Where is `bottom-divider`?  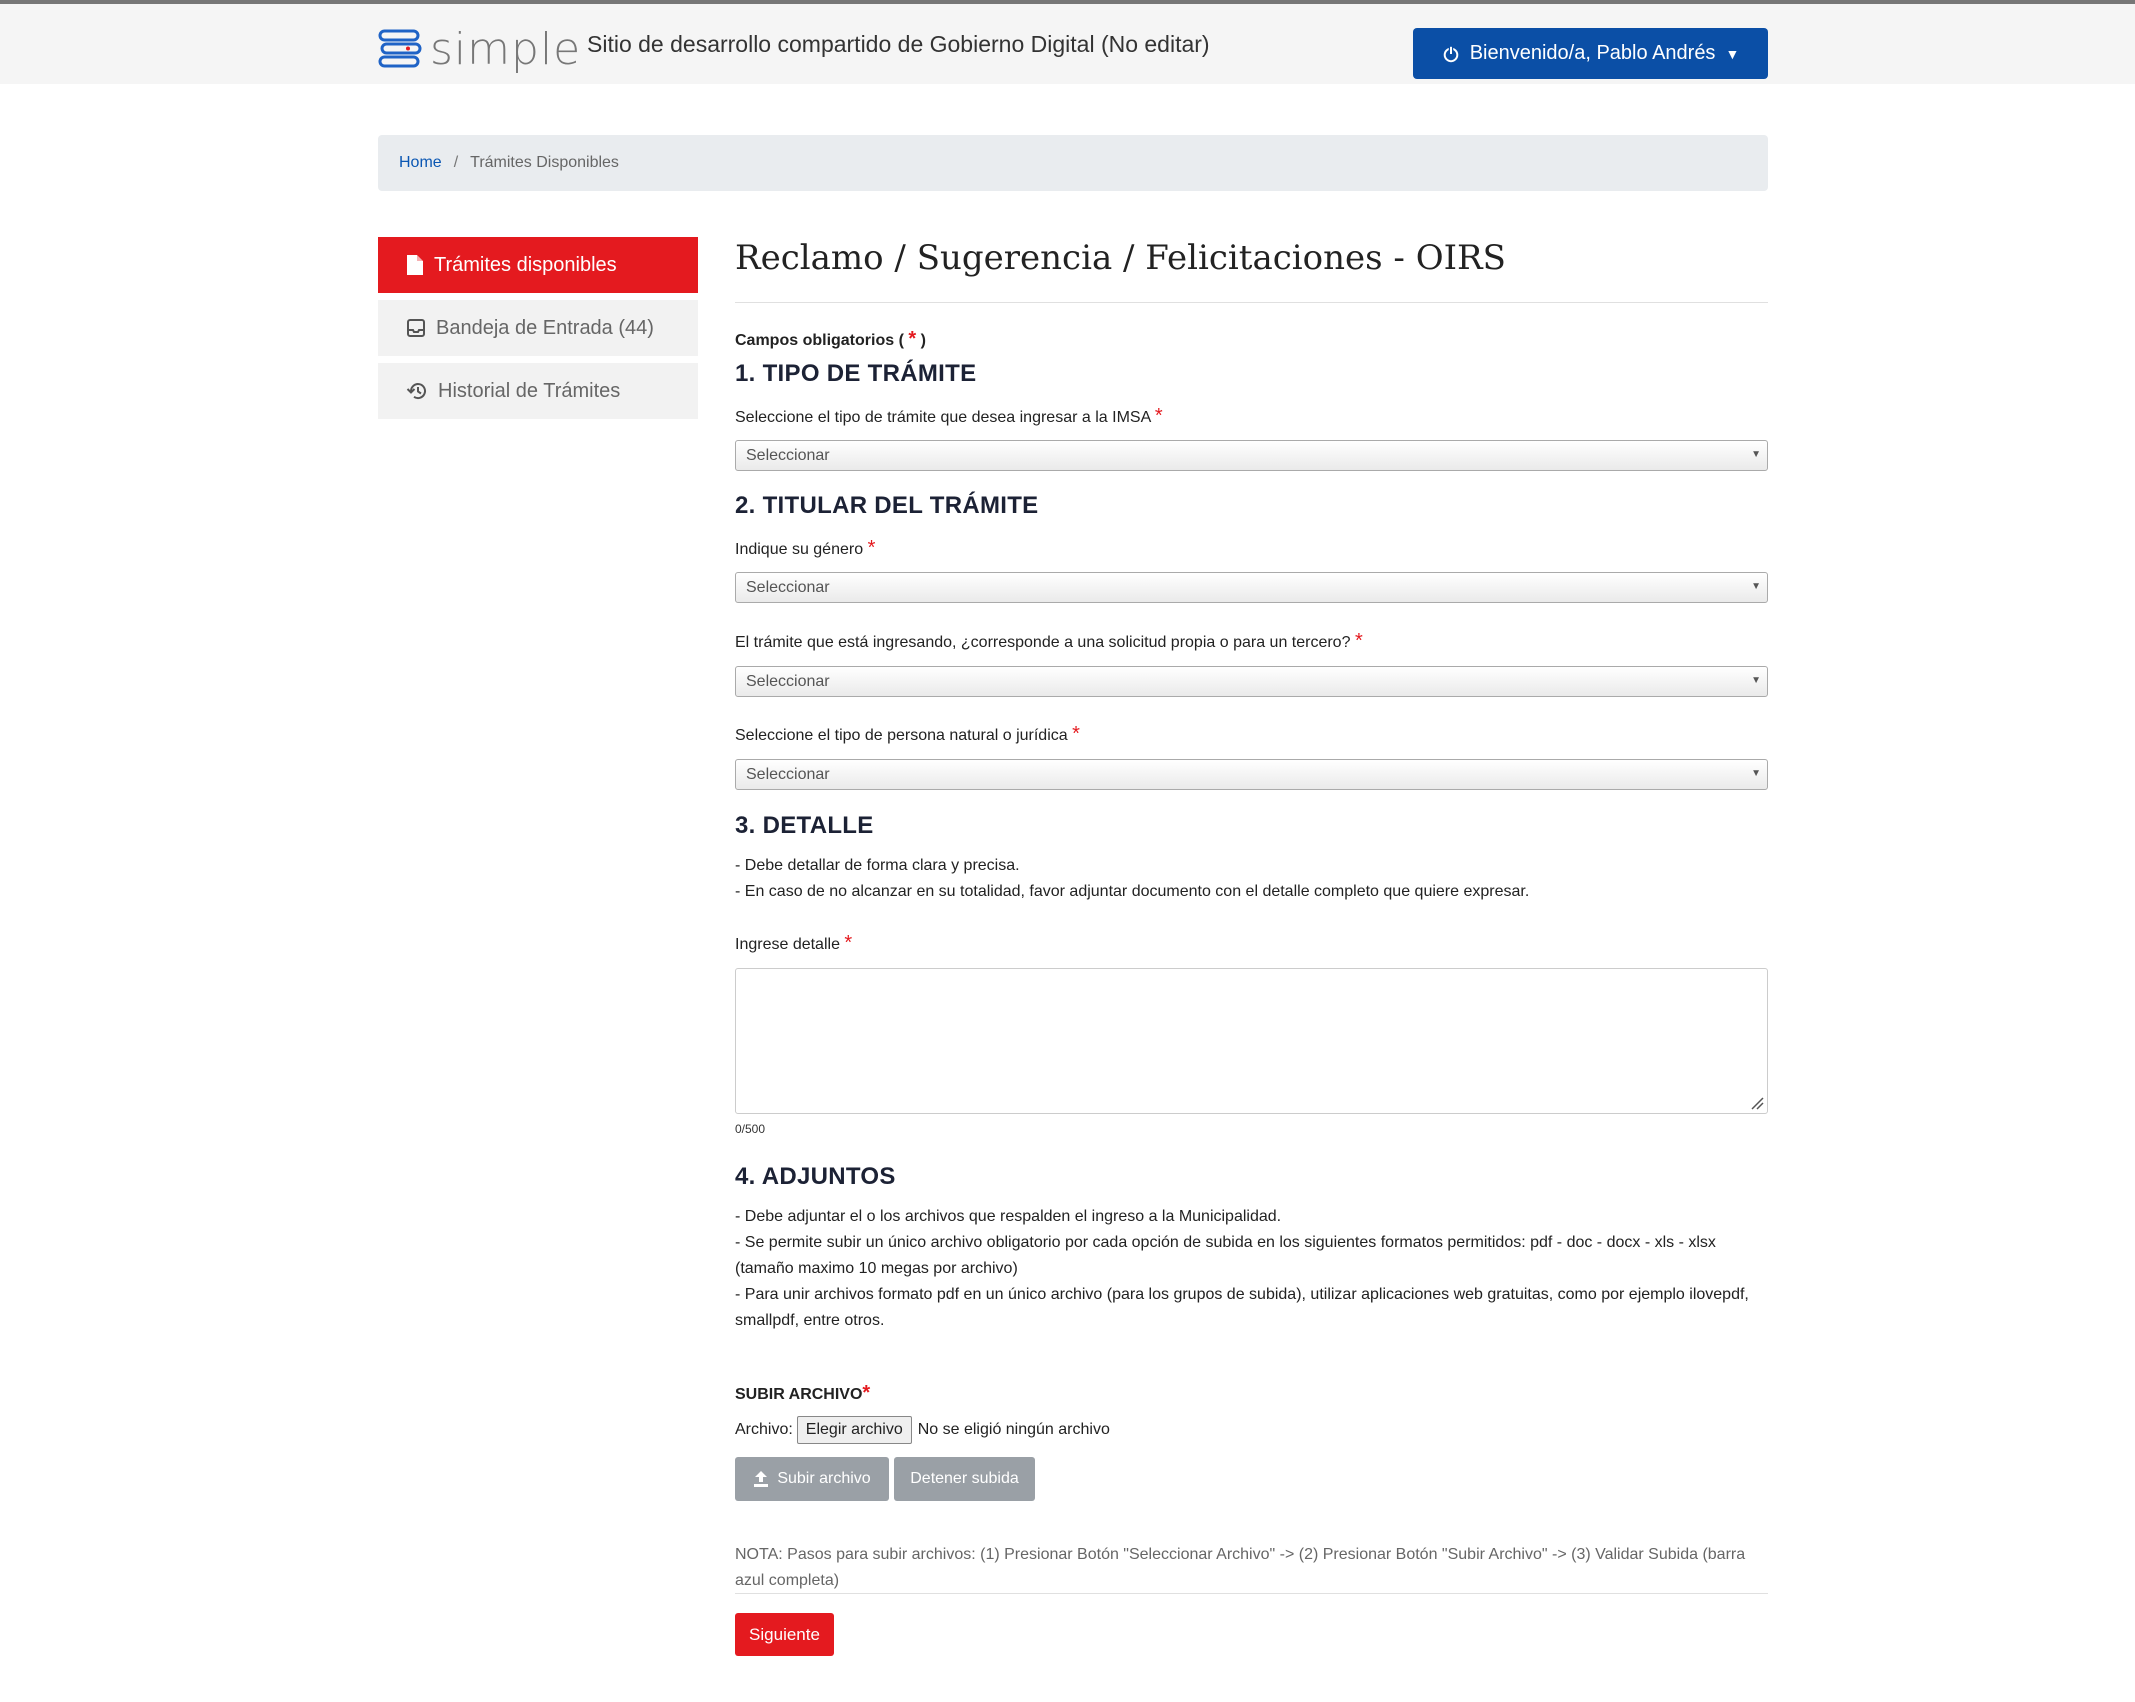
bottom-divider is located at coordinates (1251, 1593).